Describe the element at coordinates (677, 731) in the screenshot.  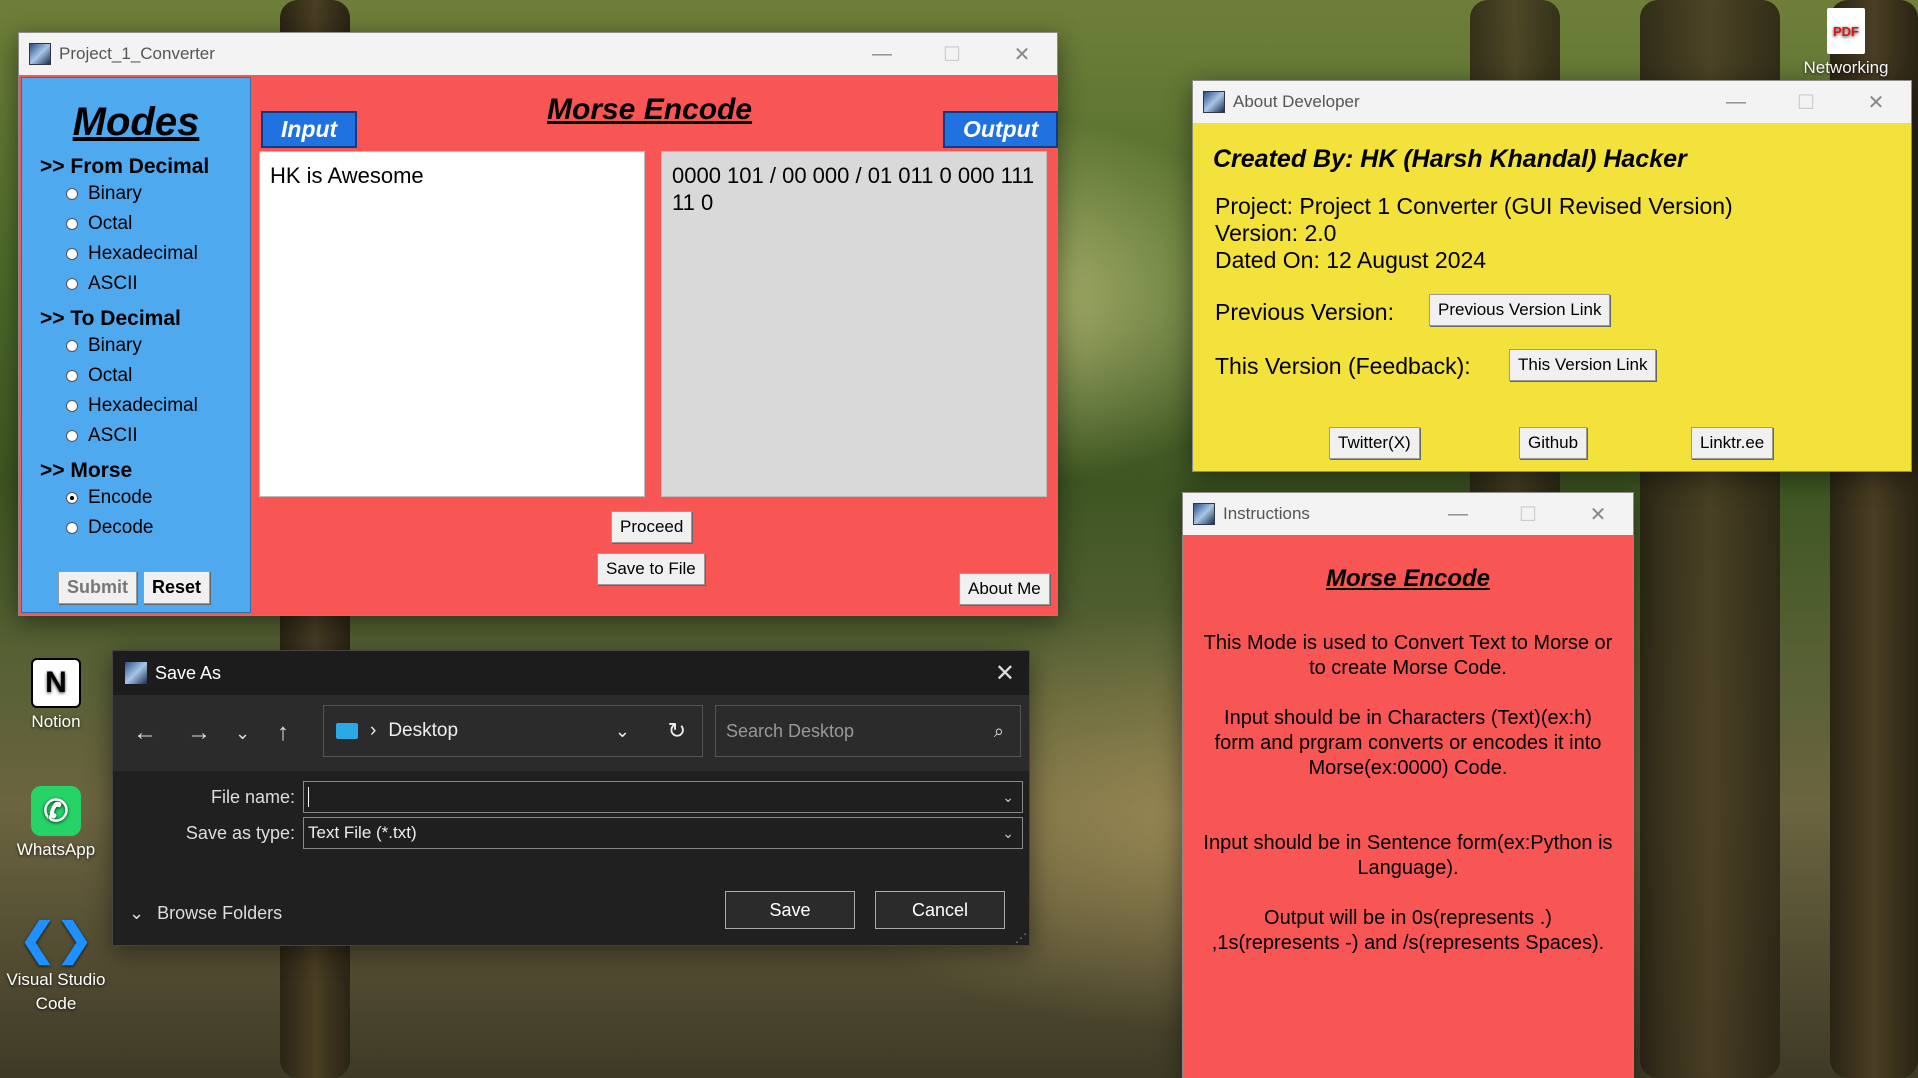
I see `refresh-icon: ↻` at that location.